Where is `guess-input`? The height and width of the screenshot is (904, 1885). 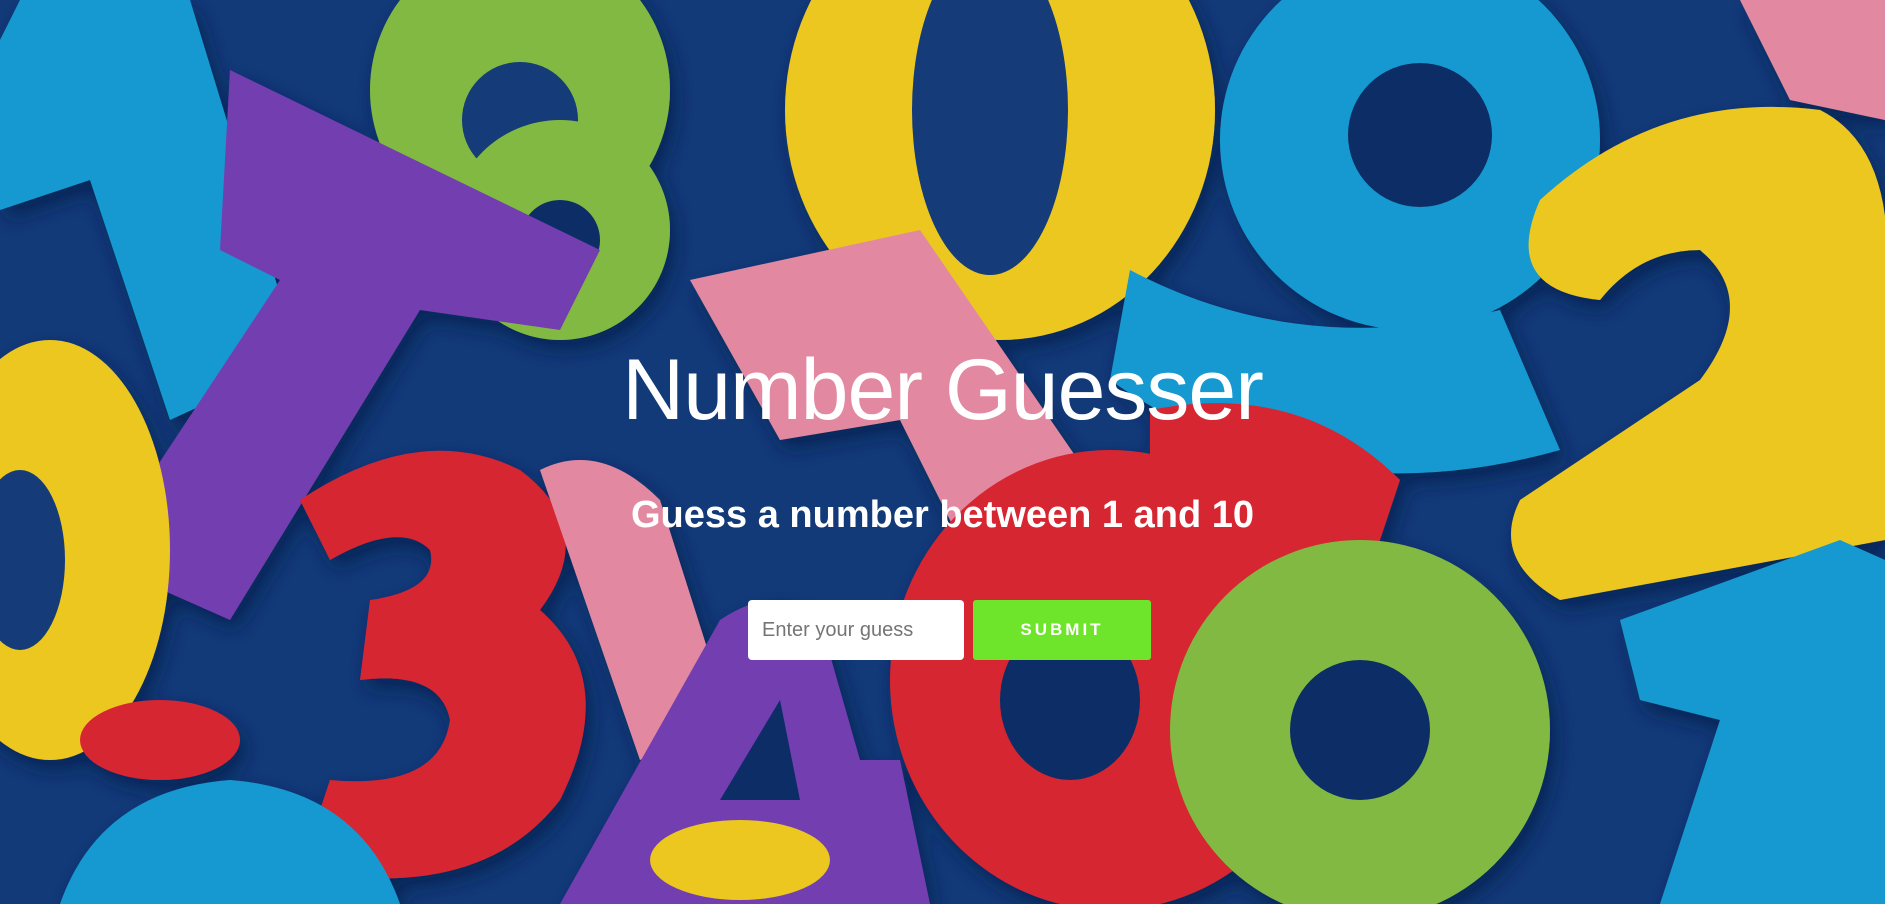
guess-input is located at coordinates (856, 630).